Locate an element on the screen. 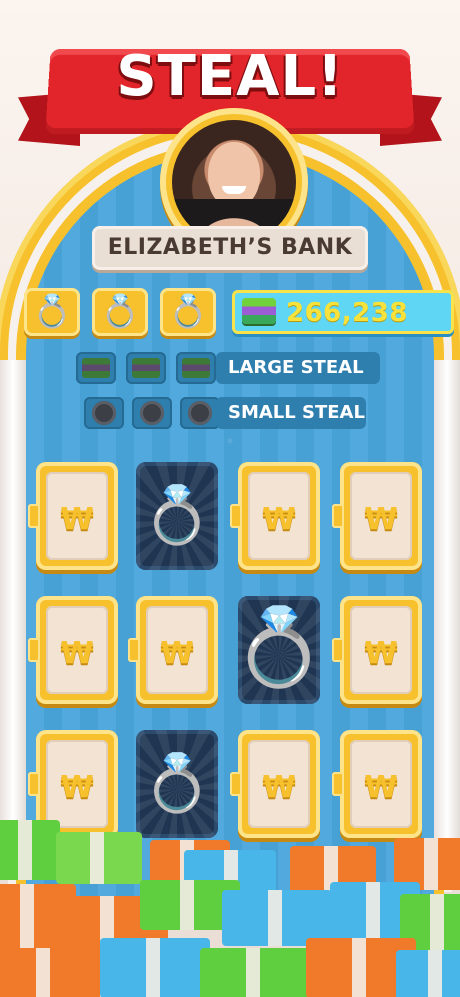  right-pillar is located at coordinates (447, 620).